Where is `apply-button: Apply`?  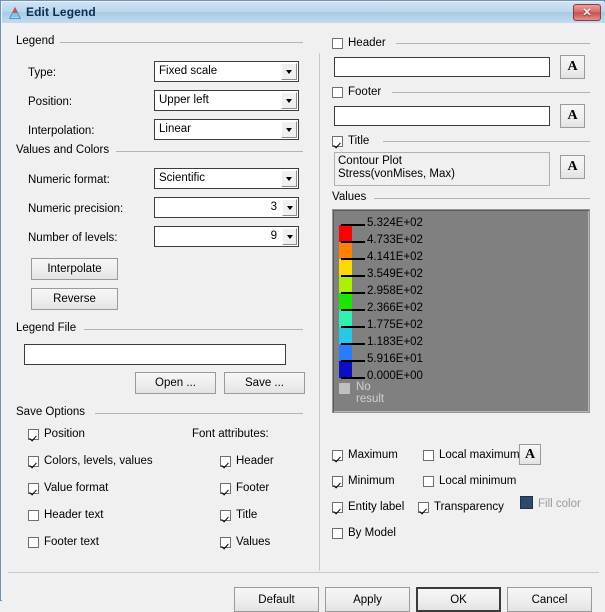
apply-button: Apply is located at coordinates (367, 599).